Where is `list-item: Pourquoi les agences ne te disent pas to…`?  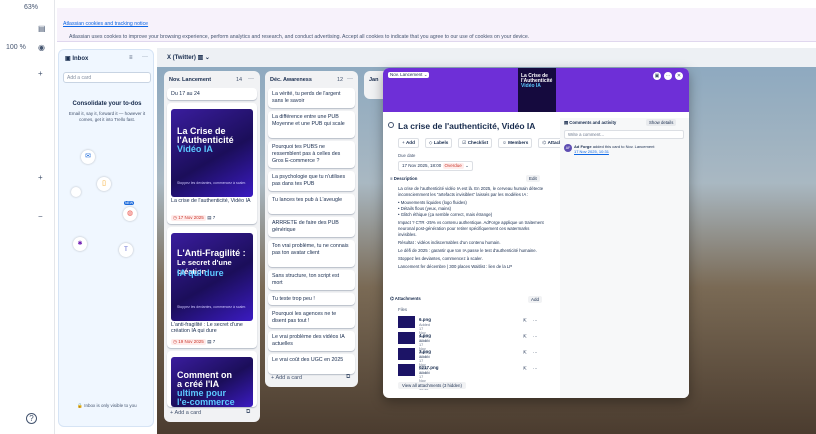 list-item: Pourquoi les agences ne te disent pas to… is located at coordinates (311, 318).